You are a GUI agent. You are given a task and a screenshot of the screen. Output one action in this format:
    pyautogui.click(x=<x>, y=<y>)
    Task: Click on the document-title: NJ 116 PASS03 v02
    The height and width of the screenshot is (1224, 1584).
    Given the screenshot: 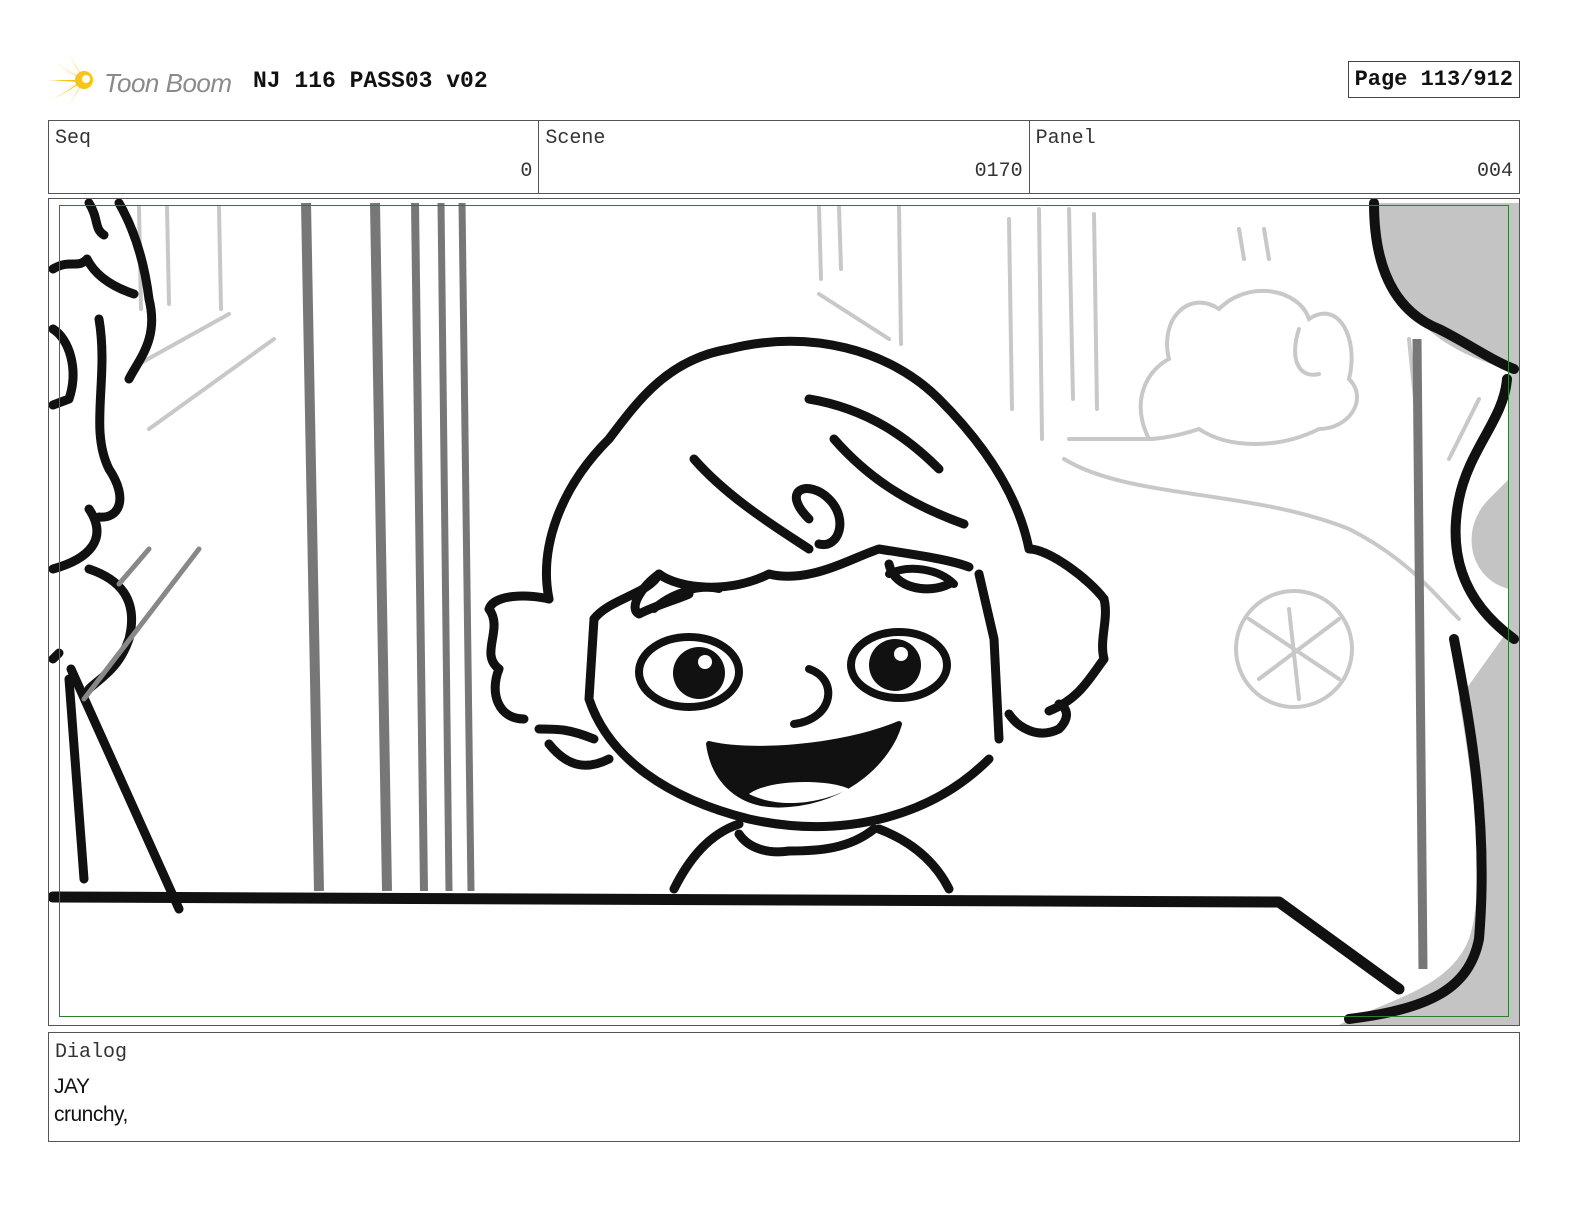 What is the action you would take?
    pyautogui.click(x=370, y=81)
    